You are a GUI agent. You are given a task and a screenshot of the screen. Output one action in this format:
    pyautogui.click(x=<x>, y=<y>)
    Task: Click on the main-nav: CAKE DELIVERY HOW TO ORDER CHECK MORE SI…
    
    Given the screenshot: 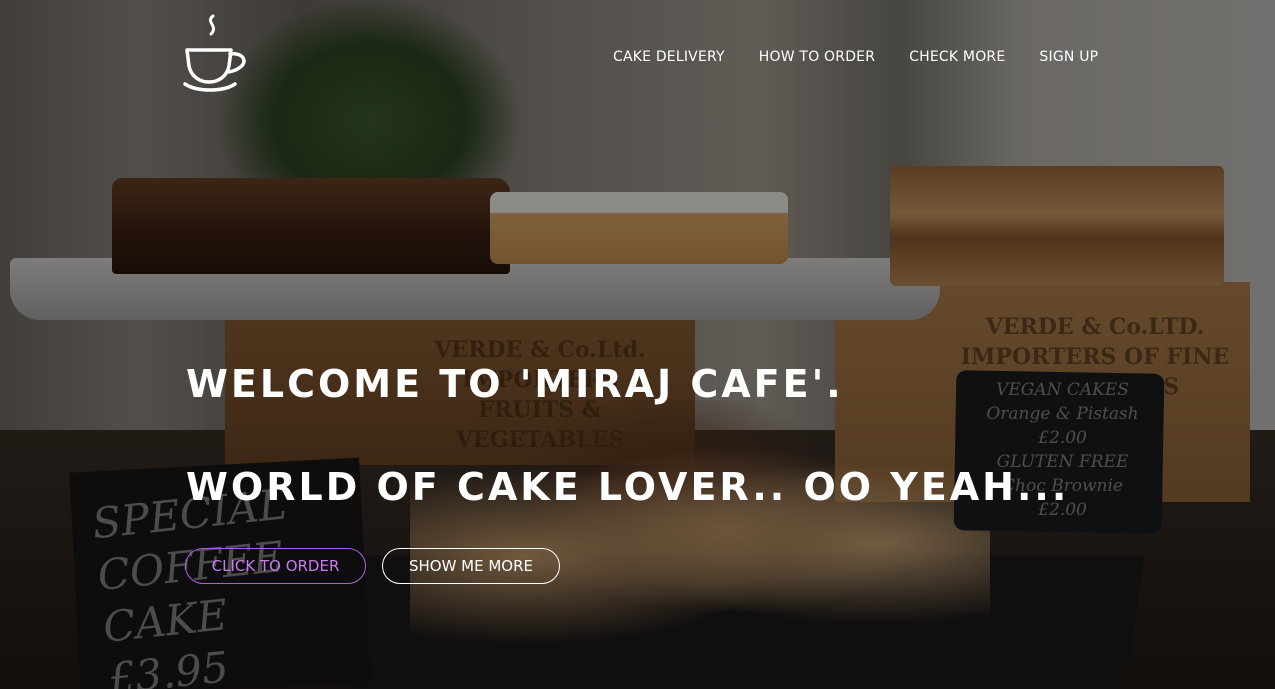 What is the action you would take?
    pyautogui.click(x=855, y=57)
    